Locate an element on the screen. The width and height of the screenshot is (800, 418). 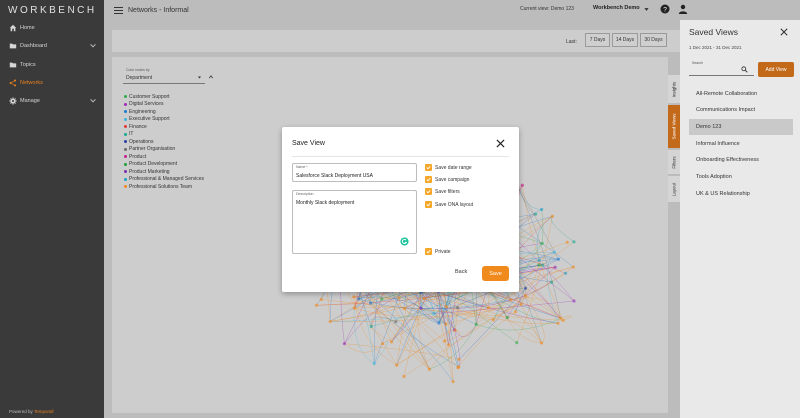
private-checkbox: Private is located at coordinates (438, 251).